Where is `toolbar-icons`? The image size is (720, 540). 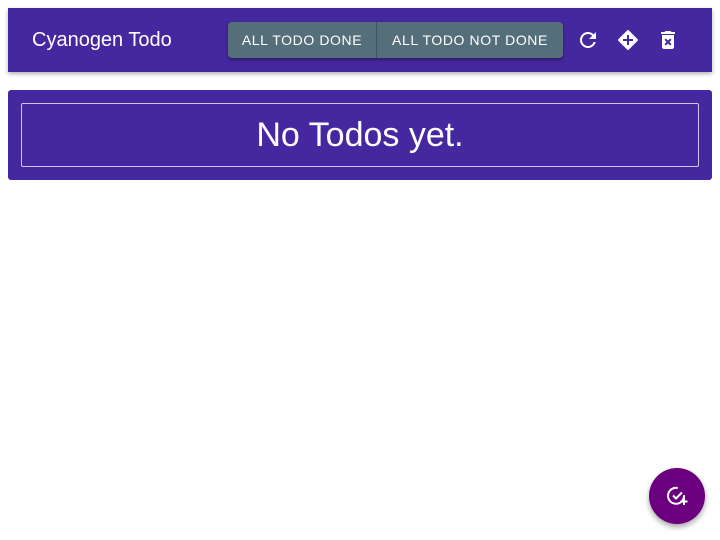 toolbar-icons is located at coordinates (628, 40).